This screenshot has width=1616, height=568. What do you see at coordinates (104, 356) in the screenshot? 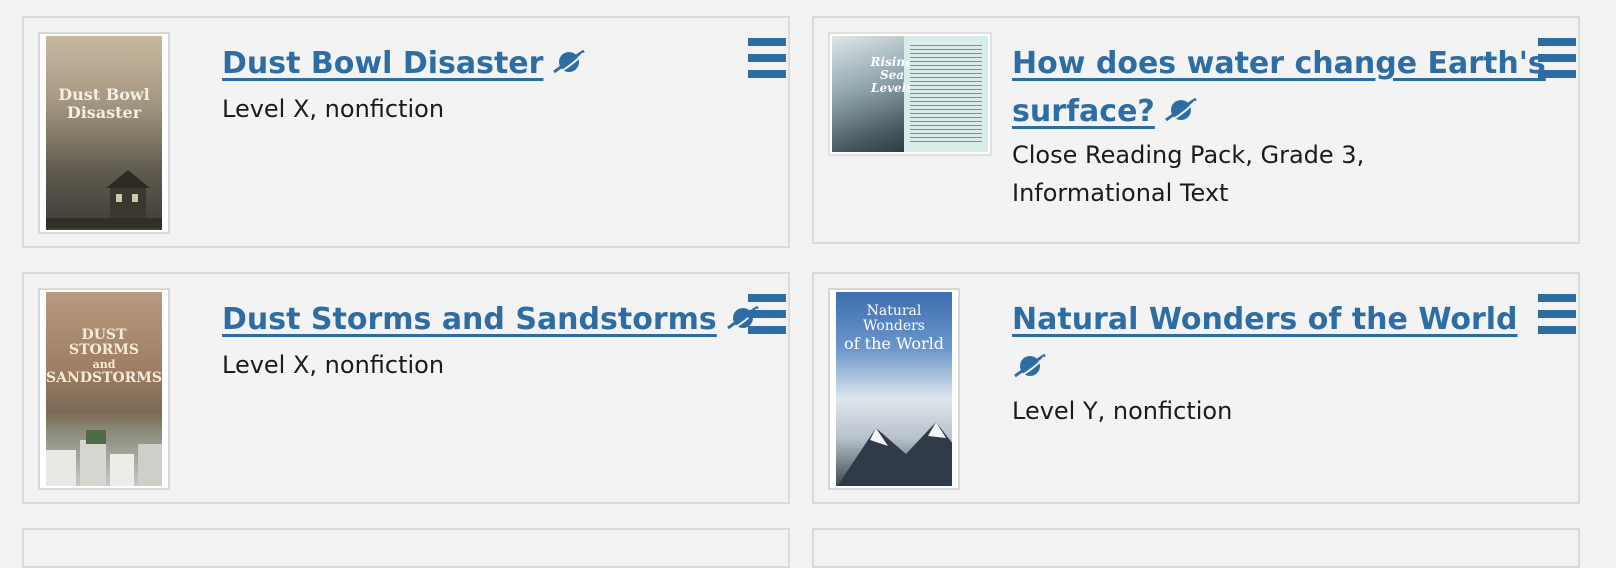
I see `cover-title-text: DUST STORMS and SANDSTORMS` at bounding box center [104, 356].